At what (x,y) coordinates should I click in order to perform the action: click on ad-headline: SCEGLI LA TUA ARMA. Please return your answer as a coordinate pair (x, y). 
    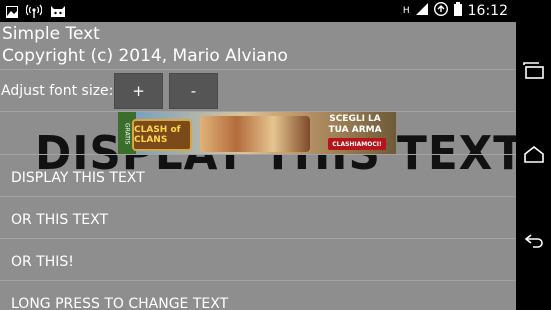
    Looking at the image, I should click on (355, 124).